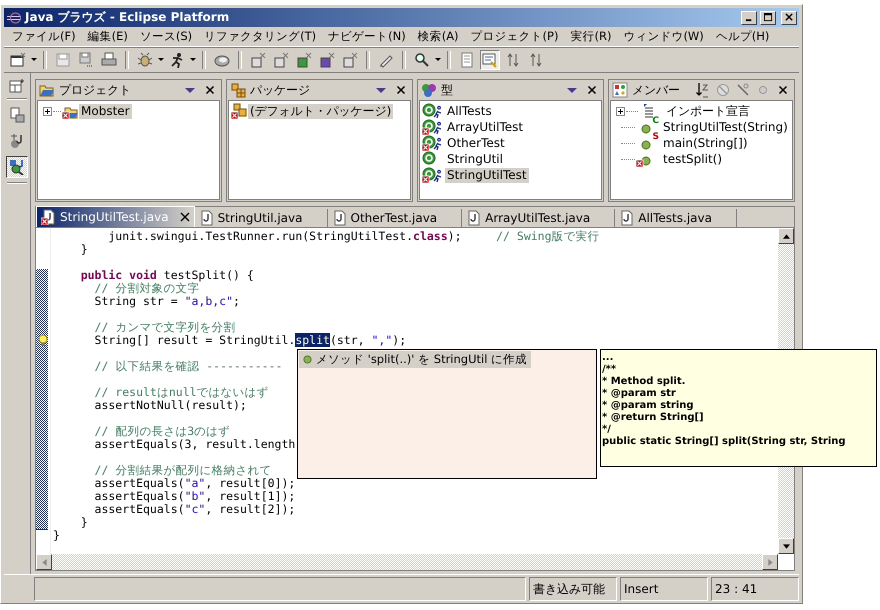  Describe the element at coordinates (749, 17) in the screenshot. I see `minimize-button` at that location.